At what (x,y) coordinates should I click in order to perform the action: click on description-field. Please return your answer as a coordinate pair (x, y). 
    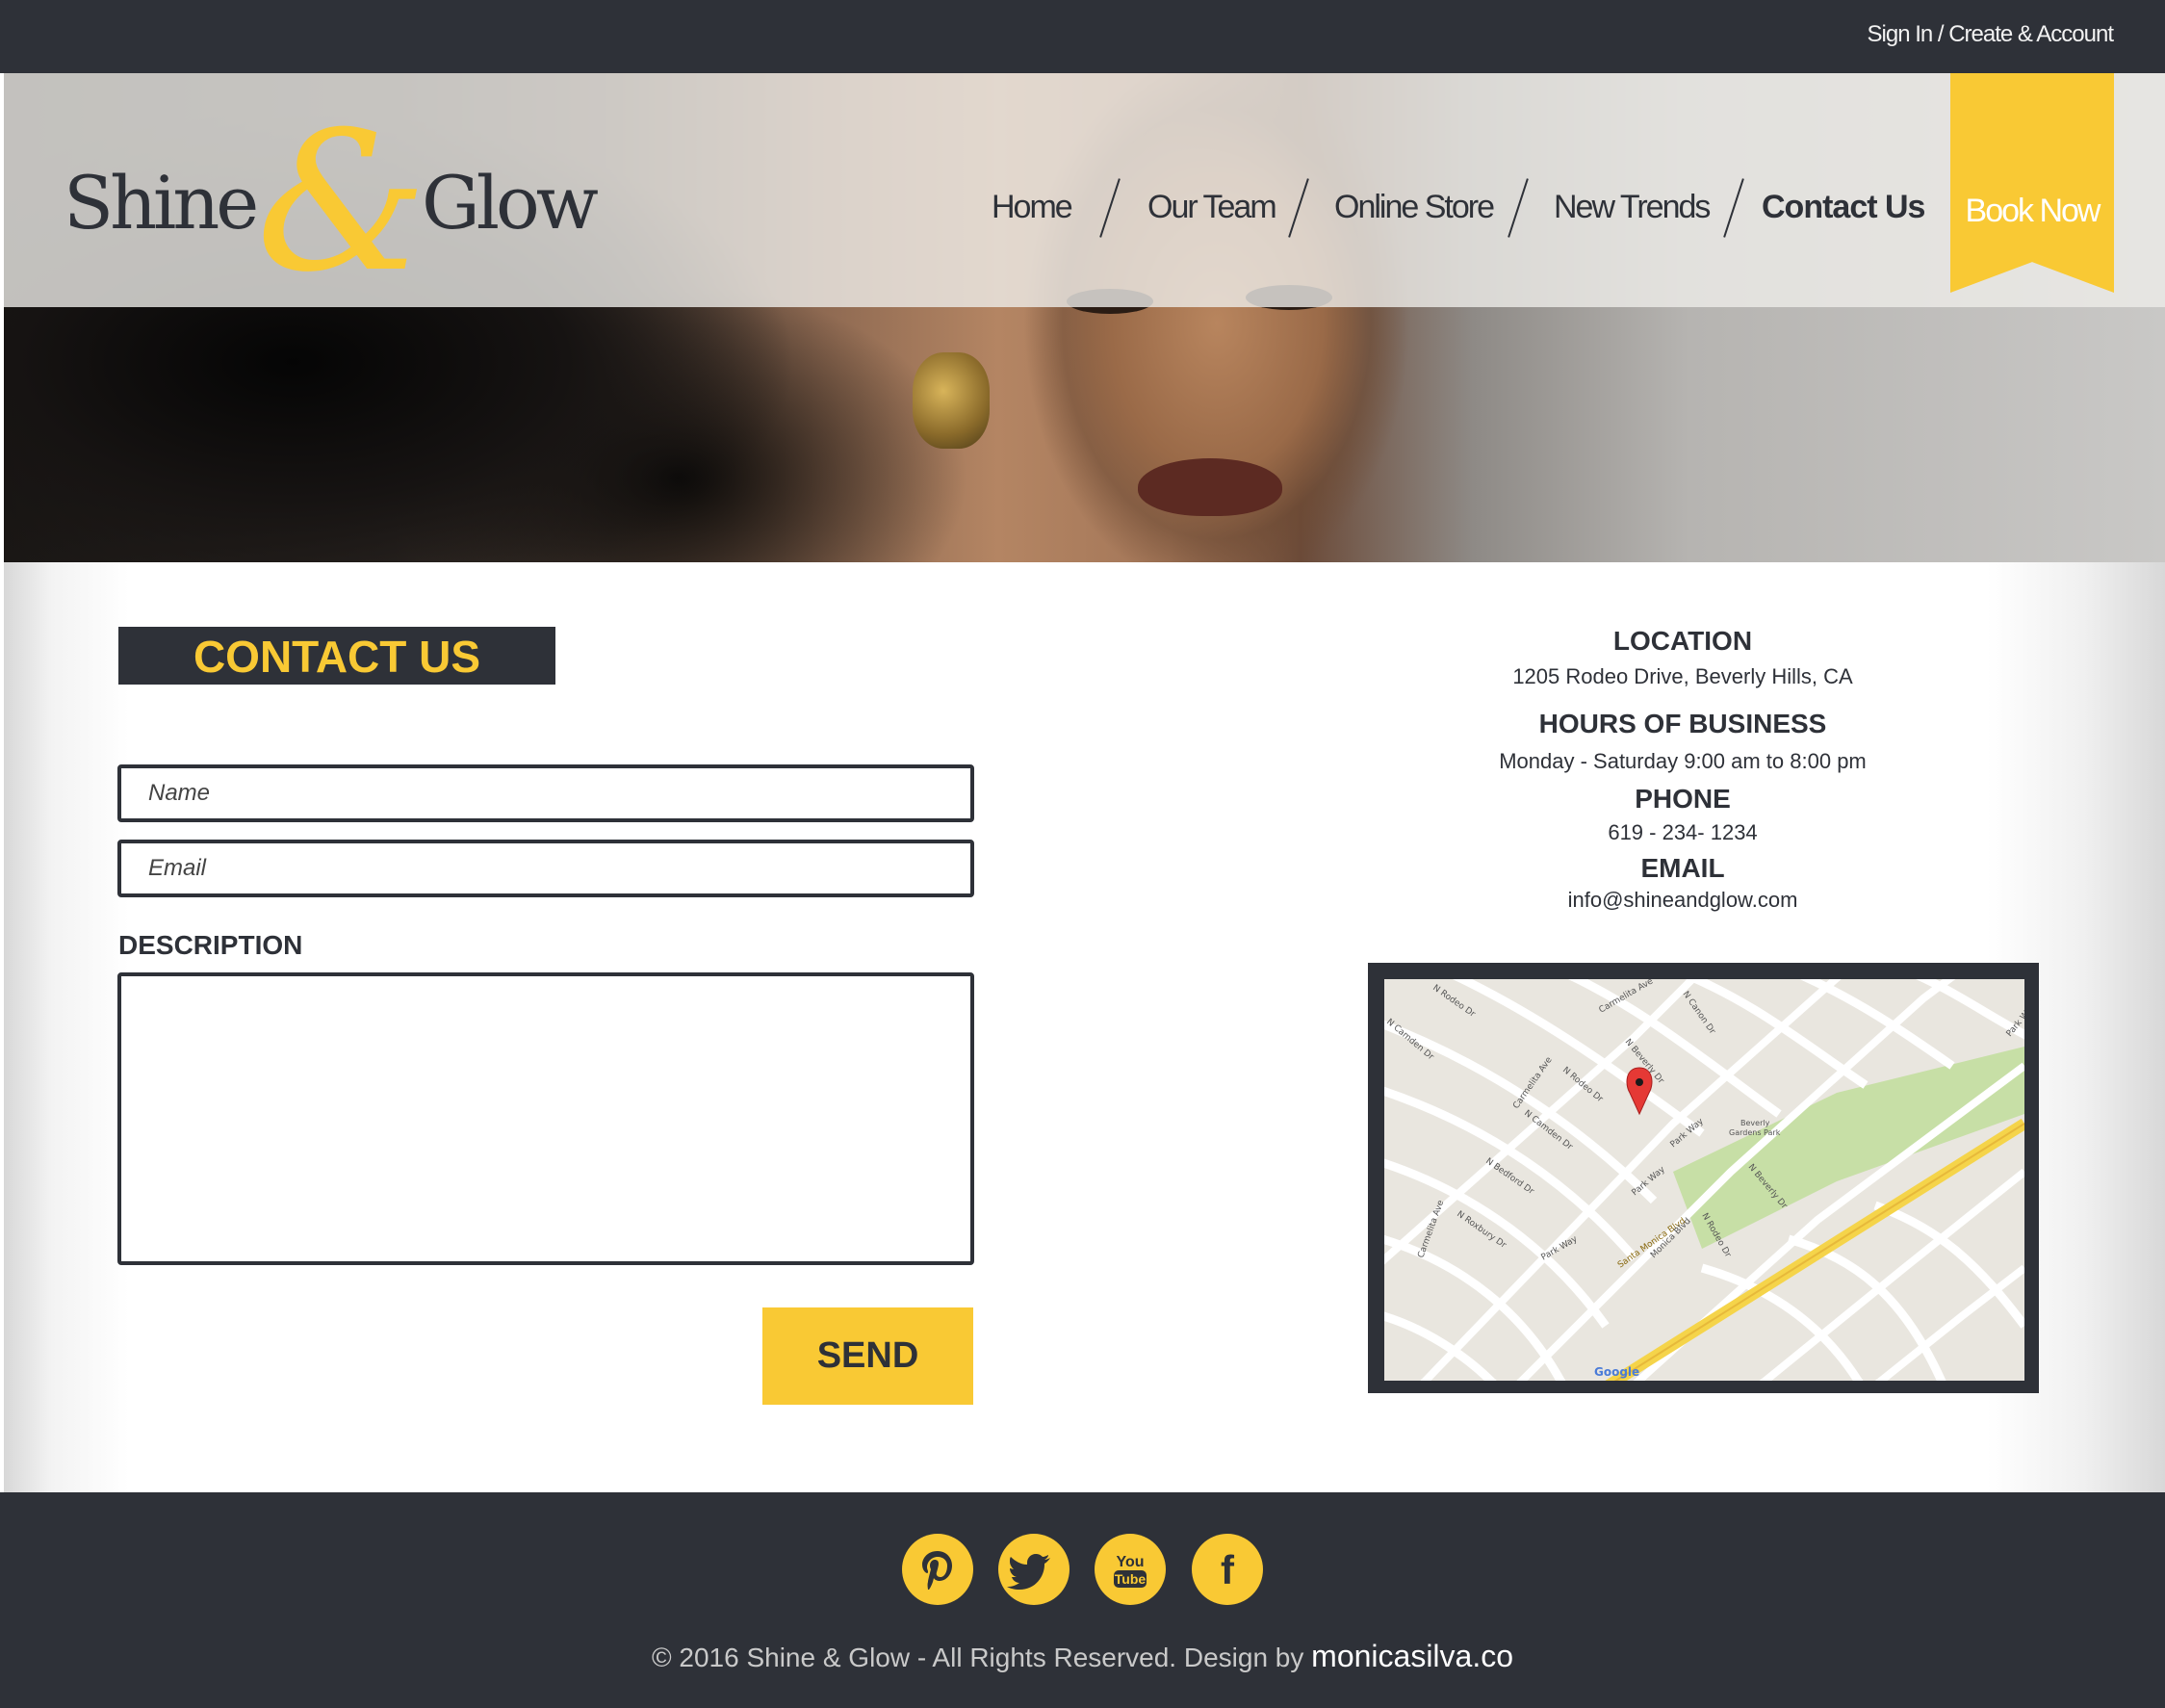
    Looking at the image, I should click on (545, 1118).